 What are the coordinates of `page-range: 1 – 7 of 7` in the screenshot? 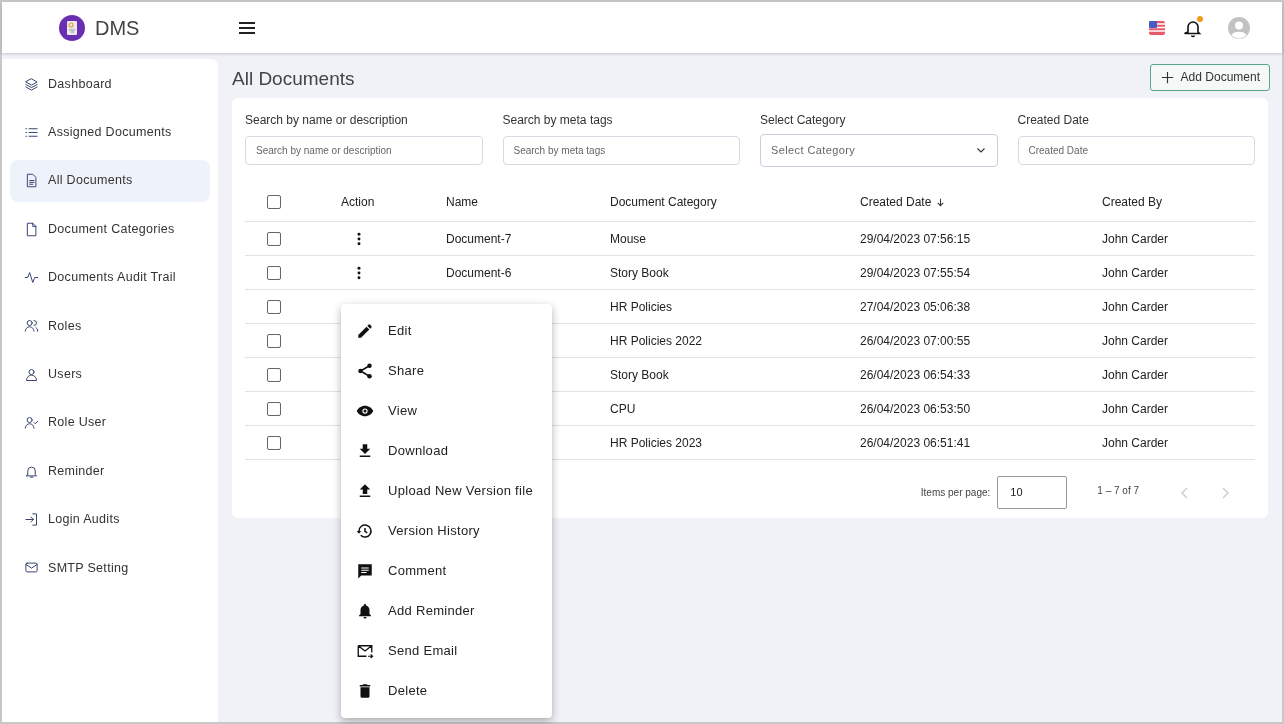 It's located at (1118, 491).